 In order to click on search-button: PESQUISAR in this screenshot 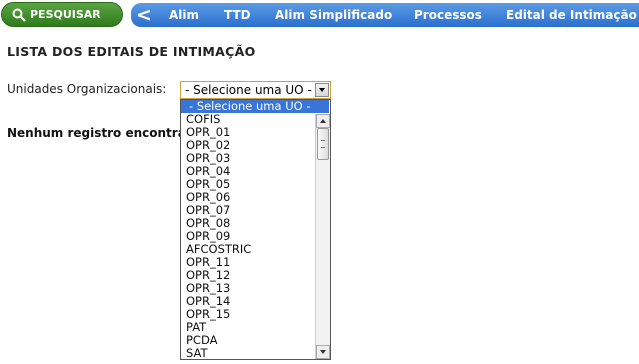, I will do `click(62, 14)`.